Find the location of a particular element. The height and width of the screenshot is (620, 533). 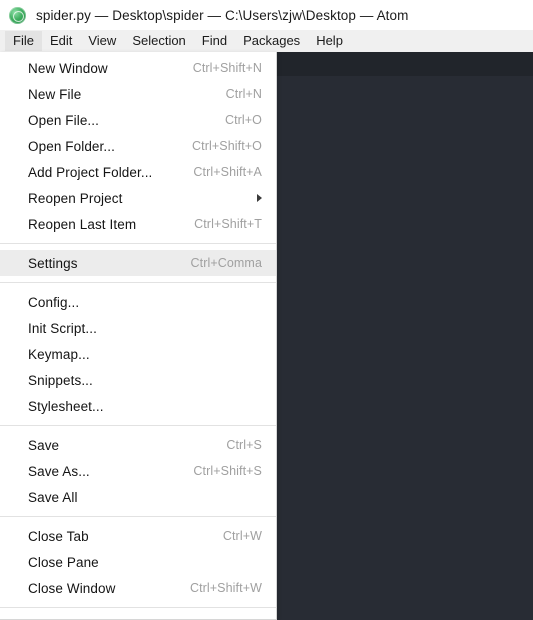

menu-item-close-window: Close Window Ctrl+Shift+W is located at coordinates (138, 588).